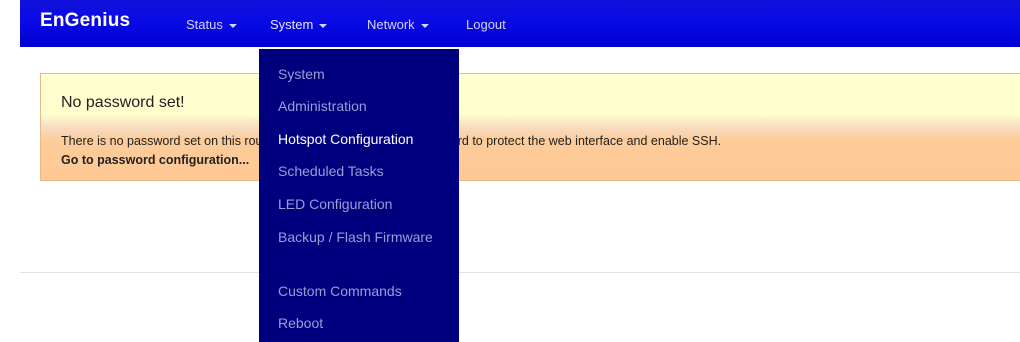 This screenshot has width=1020, height=342. I want to click on menu-item-hotspot-configuration: Hotspot Configuration, so click(365, 139).